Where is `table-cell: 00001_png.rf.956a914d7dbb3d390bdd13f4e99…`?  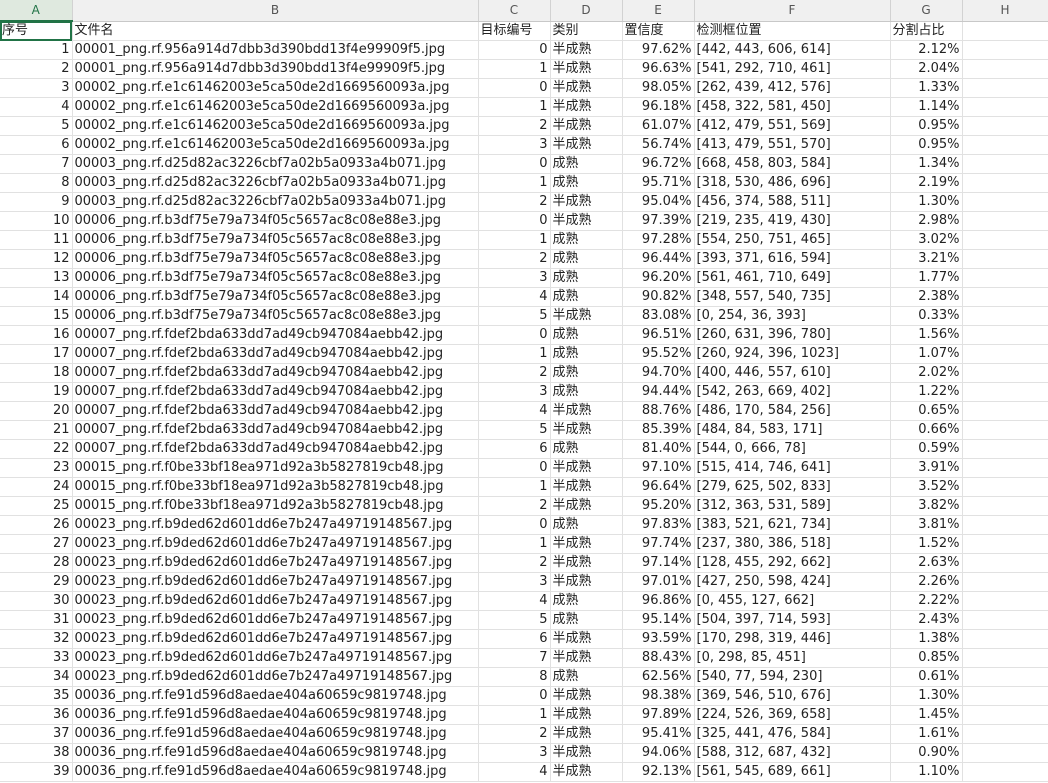 table-cell: 00001_png.rf.956a914d7dbb3d390bdd13f4e99… is located at coordinates (275, 50).